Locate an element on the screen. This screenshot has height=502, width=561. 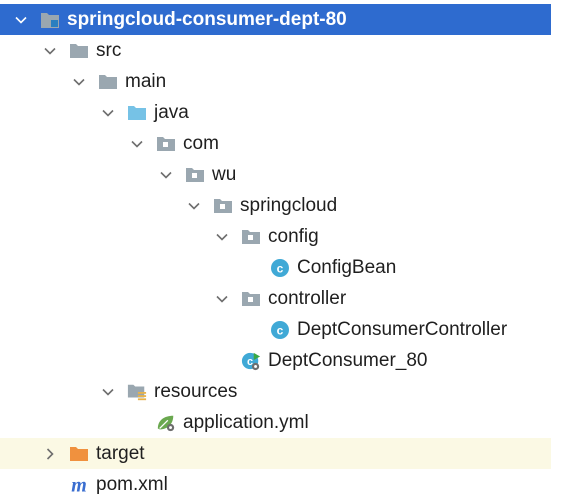
tree-label: DeptConsumer_80 is located at coordinates (348, 360).